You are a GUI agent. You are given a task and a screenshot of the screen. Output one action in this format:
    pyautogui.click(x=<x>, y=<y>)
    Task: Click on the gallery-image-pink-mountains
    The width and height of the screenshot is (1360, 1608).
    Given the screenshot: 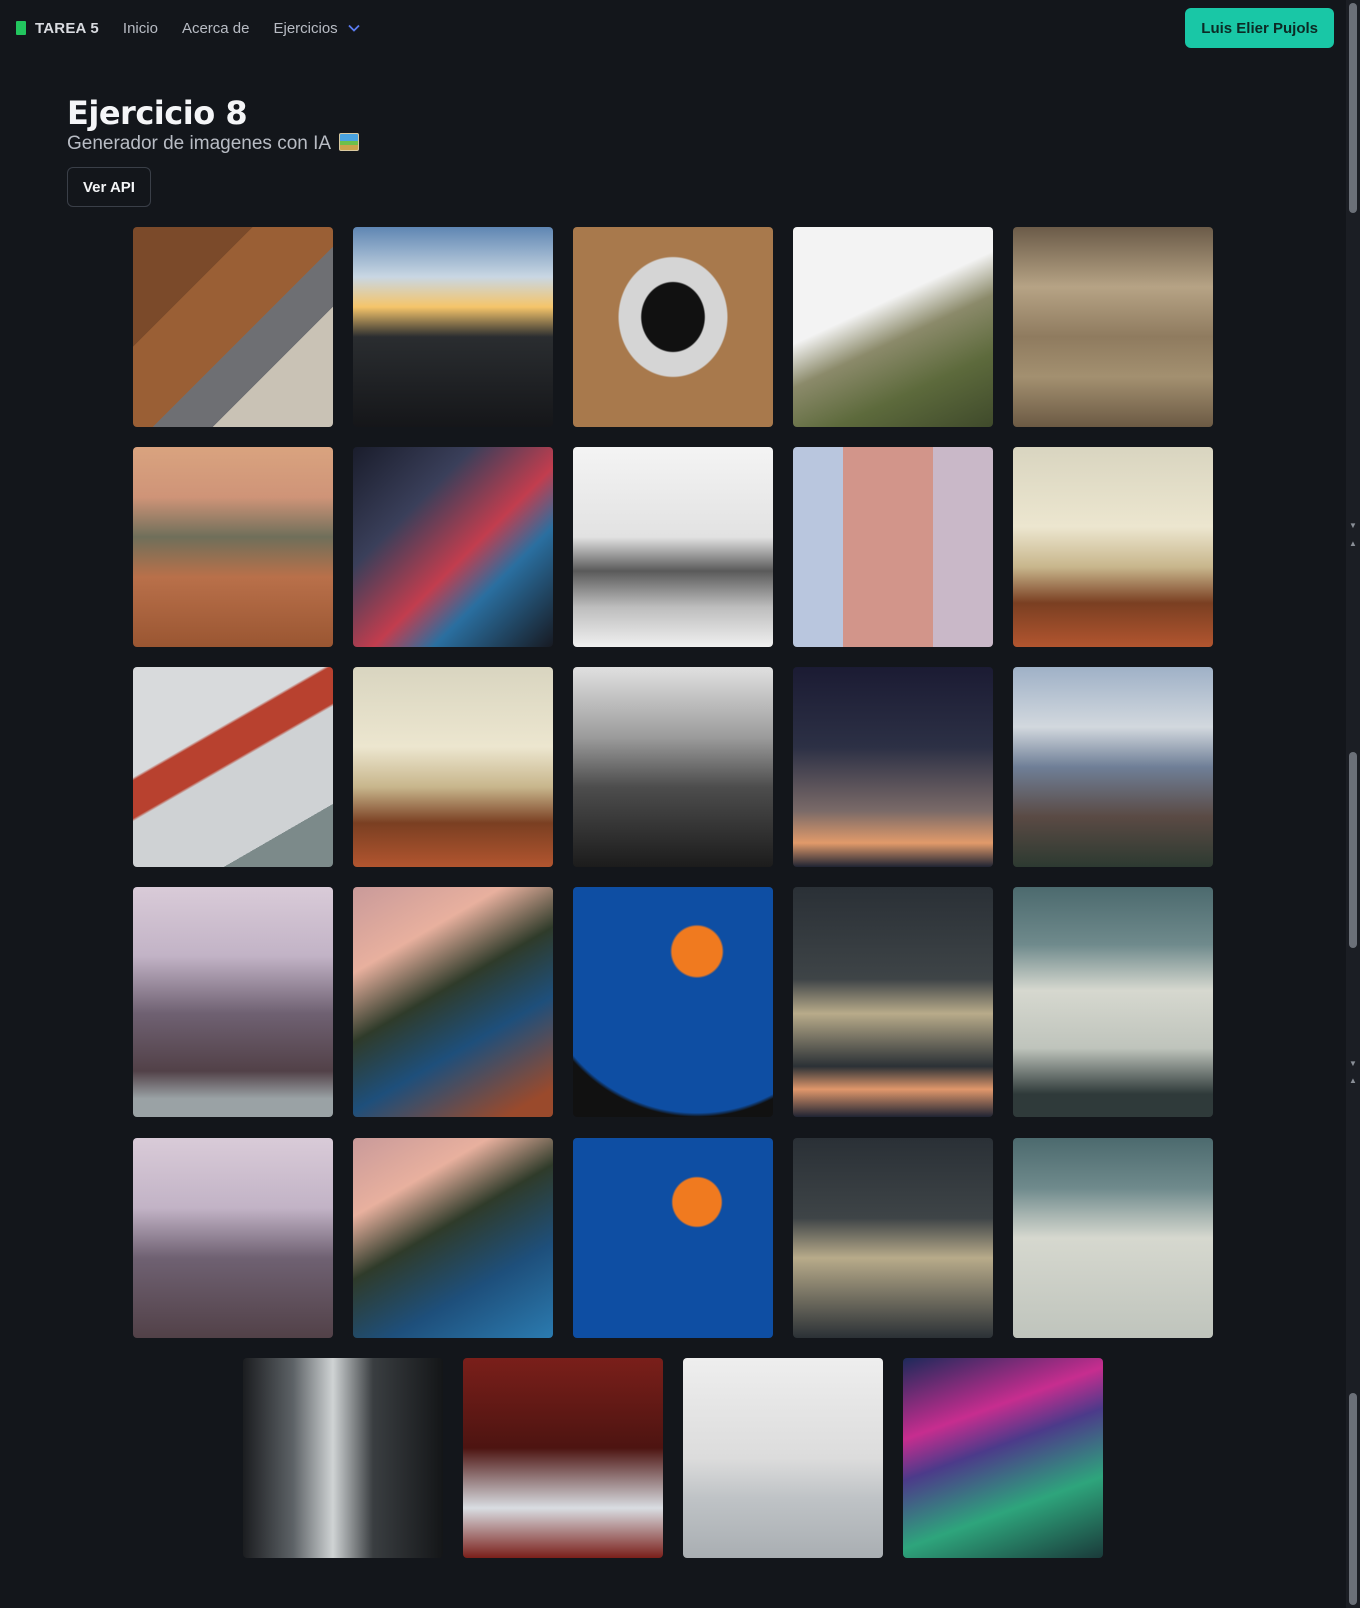 What is the action you would take?
    pyautogui.click(x=233, y=1002)
    